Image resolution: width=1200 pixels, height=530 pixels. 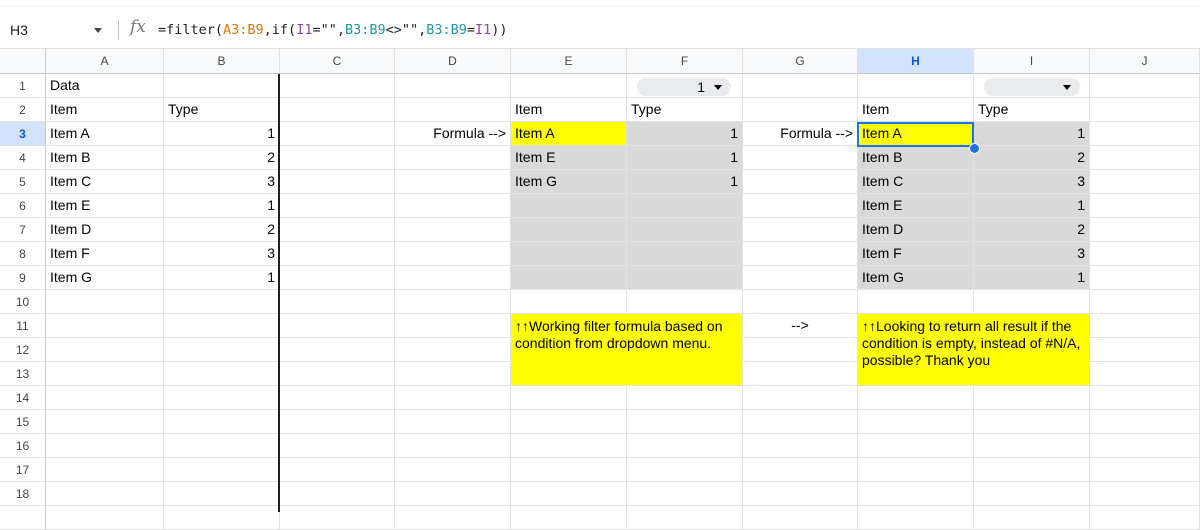 What do you see at coordinates (105, 61) in the screenshot?
I see `column-header-a: A` at bounding box center [105, 61].